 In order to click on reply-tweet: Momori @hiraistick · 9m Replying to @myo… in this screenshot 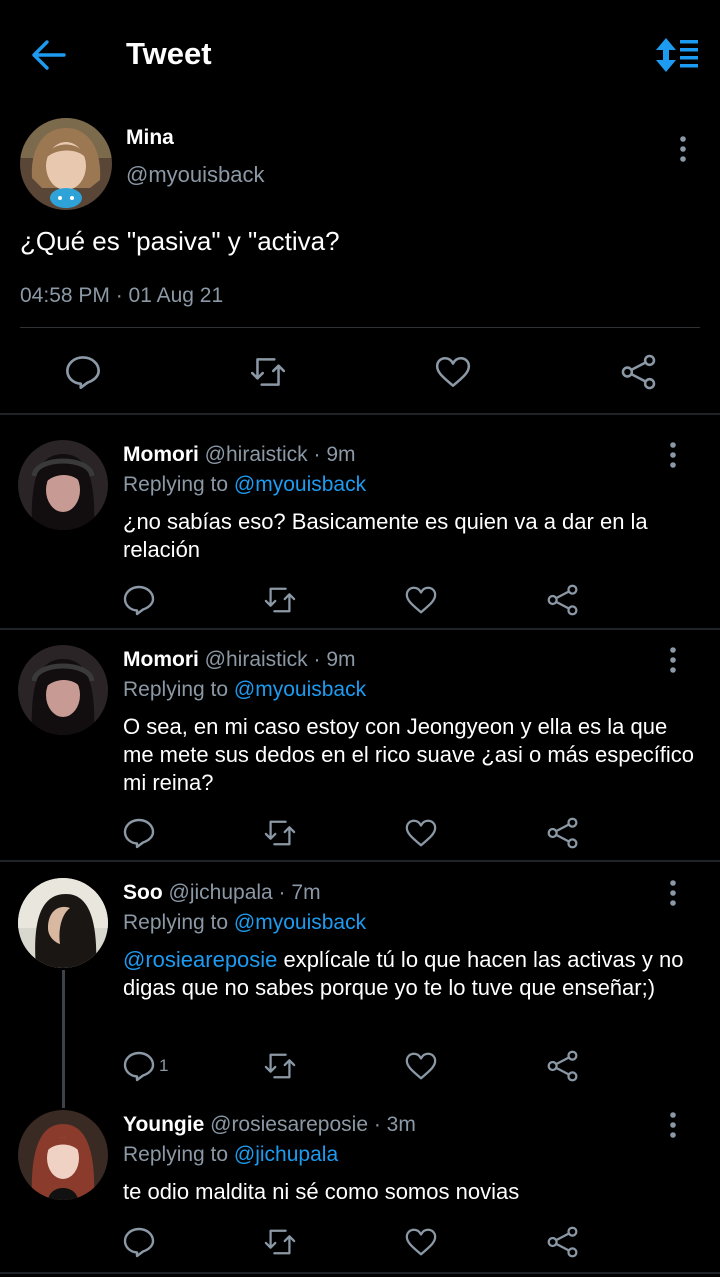, I will do `click(360, 532)`.